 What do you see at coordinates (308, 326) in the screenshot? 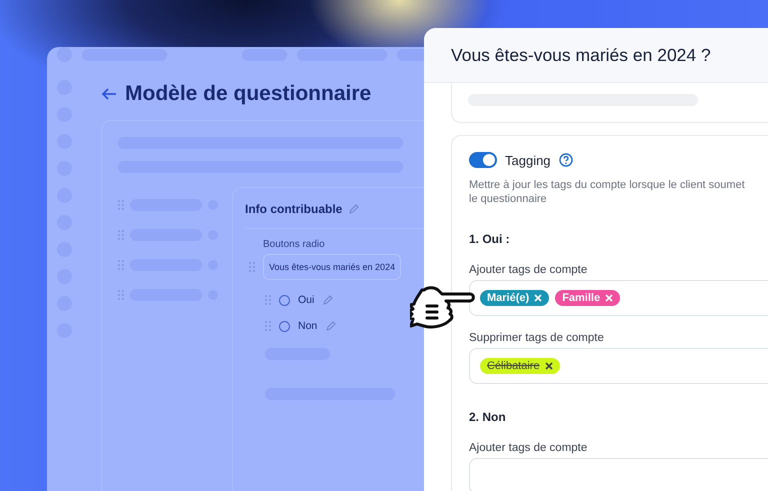
I see `option-label: Non` at bounding box center [308, 326].